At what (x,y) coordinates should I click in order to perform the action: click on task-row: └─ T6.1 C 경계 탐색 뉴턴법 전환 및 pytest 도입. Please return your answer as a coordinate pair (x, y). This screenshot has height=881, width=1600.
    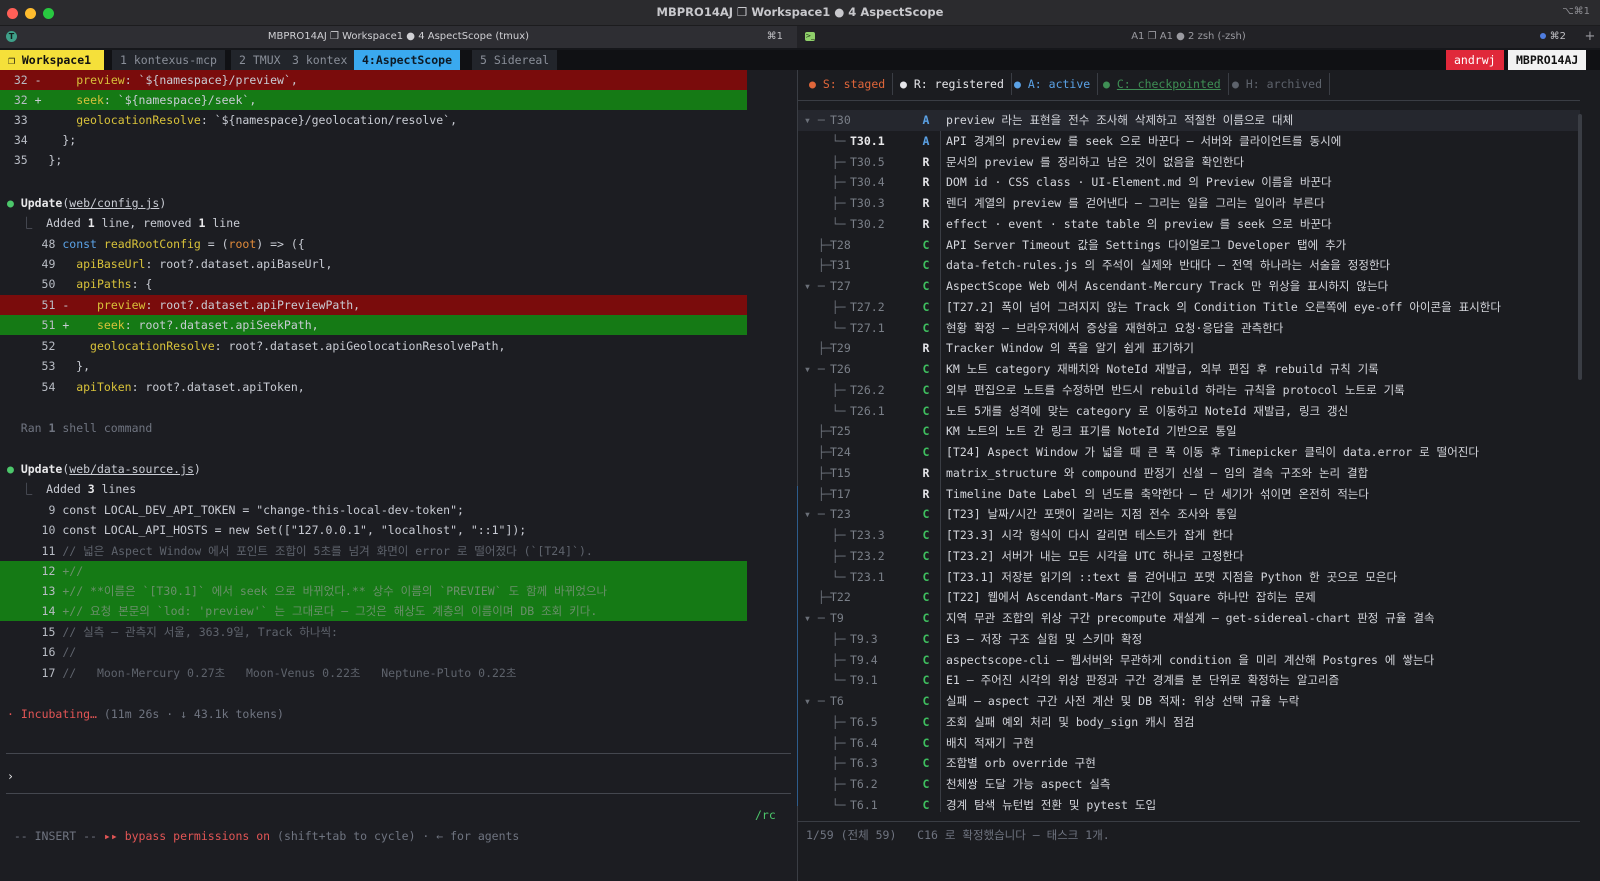
    Looking at the image, I should click on (1189, 805).